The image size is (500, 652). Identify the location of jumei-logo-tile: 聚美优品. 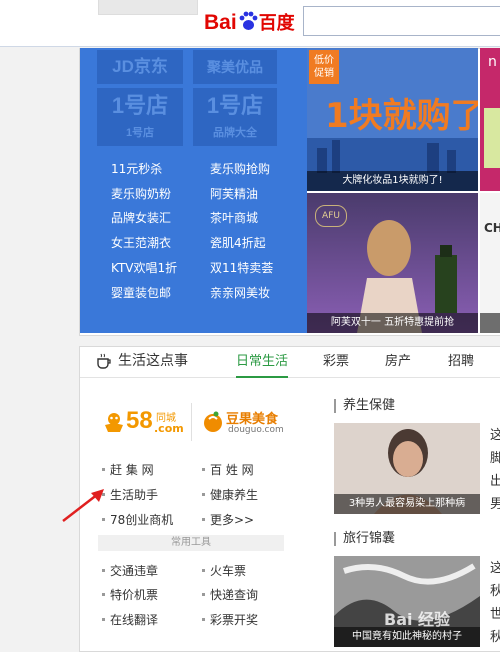
(235, 67).